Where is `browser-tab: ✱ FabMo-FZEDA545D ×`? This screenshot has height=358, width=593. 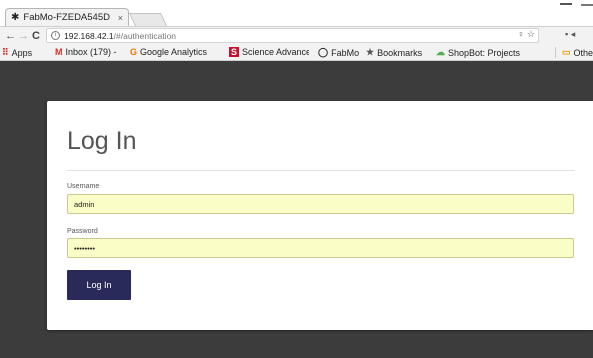
browser-tab: ✱ FabMo-FZEDA545D × is located at coordinates (67, 17).